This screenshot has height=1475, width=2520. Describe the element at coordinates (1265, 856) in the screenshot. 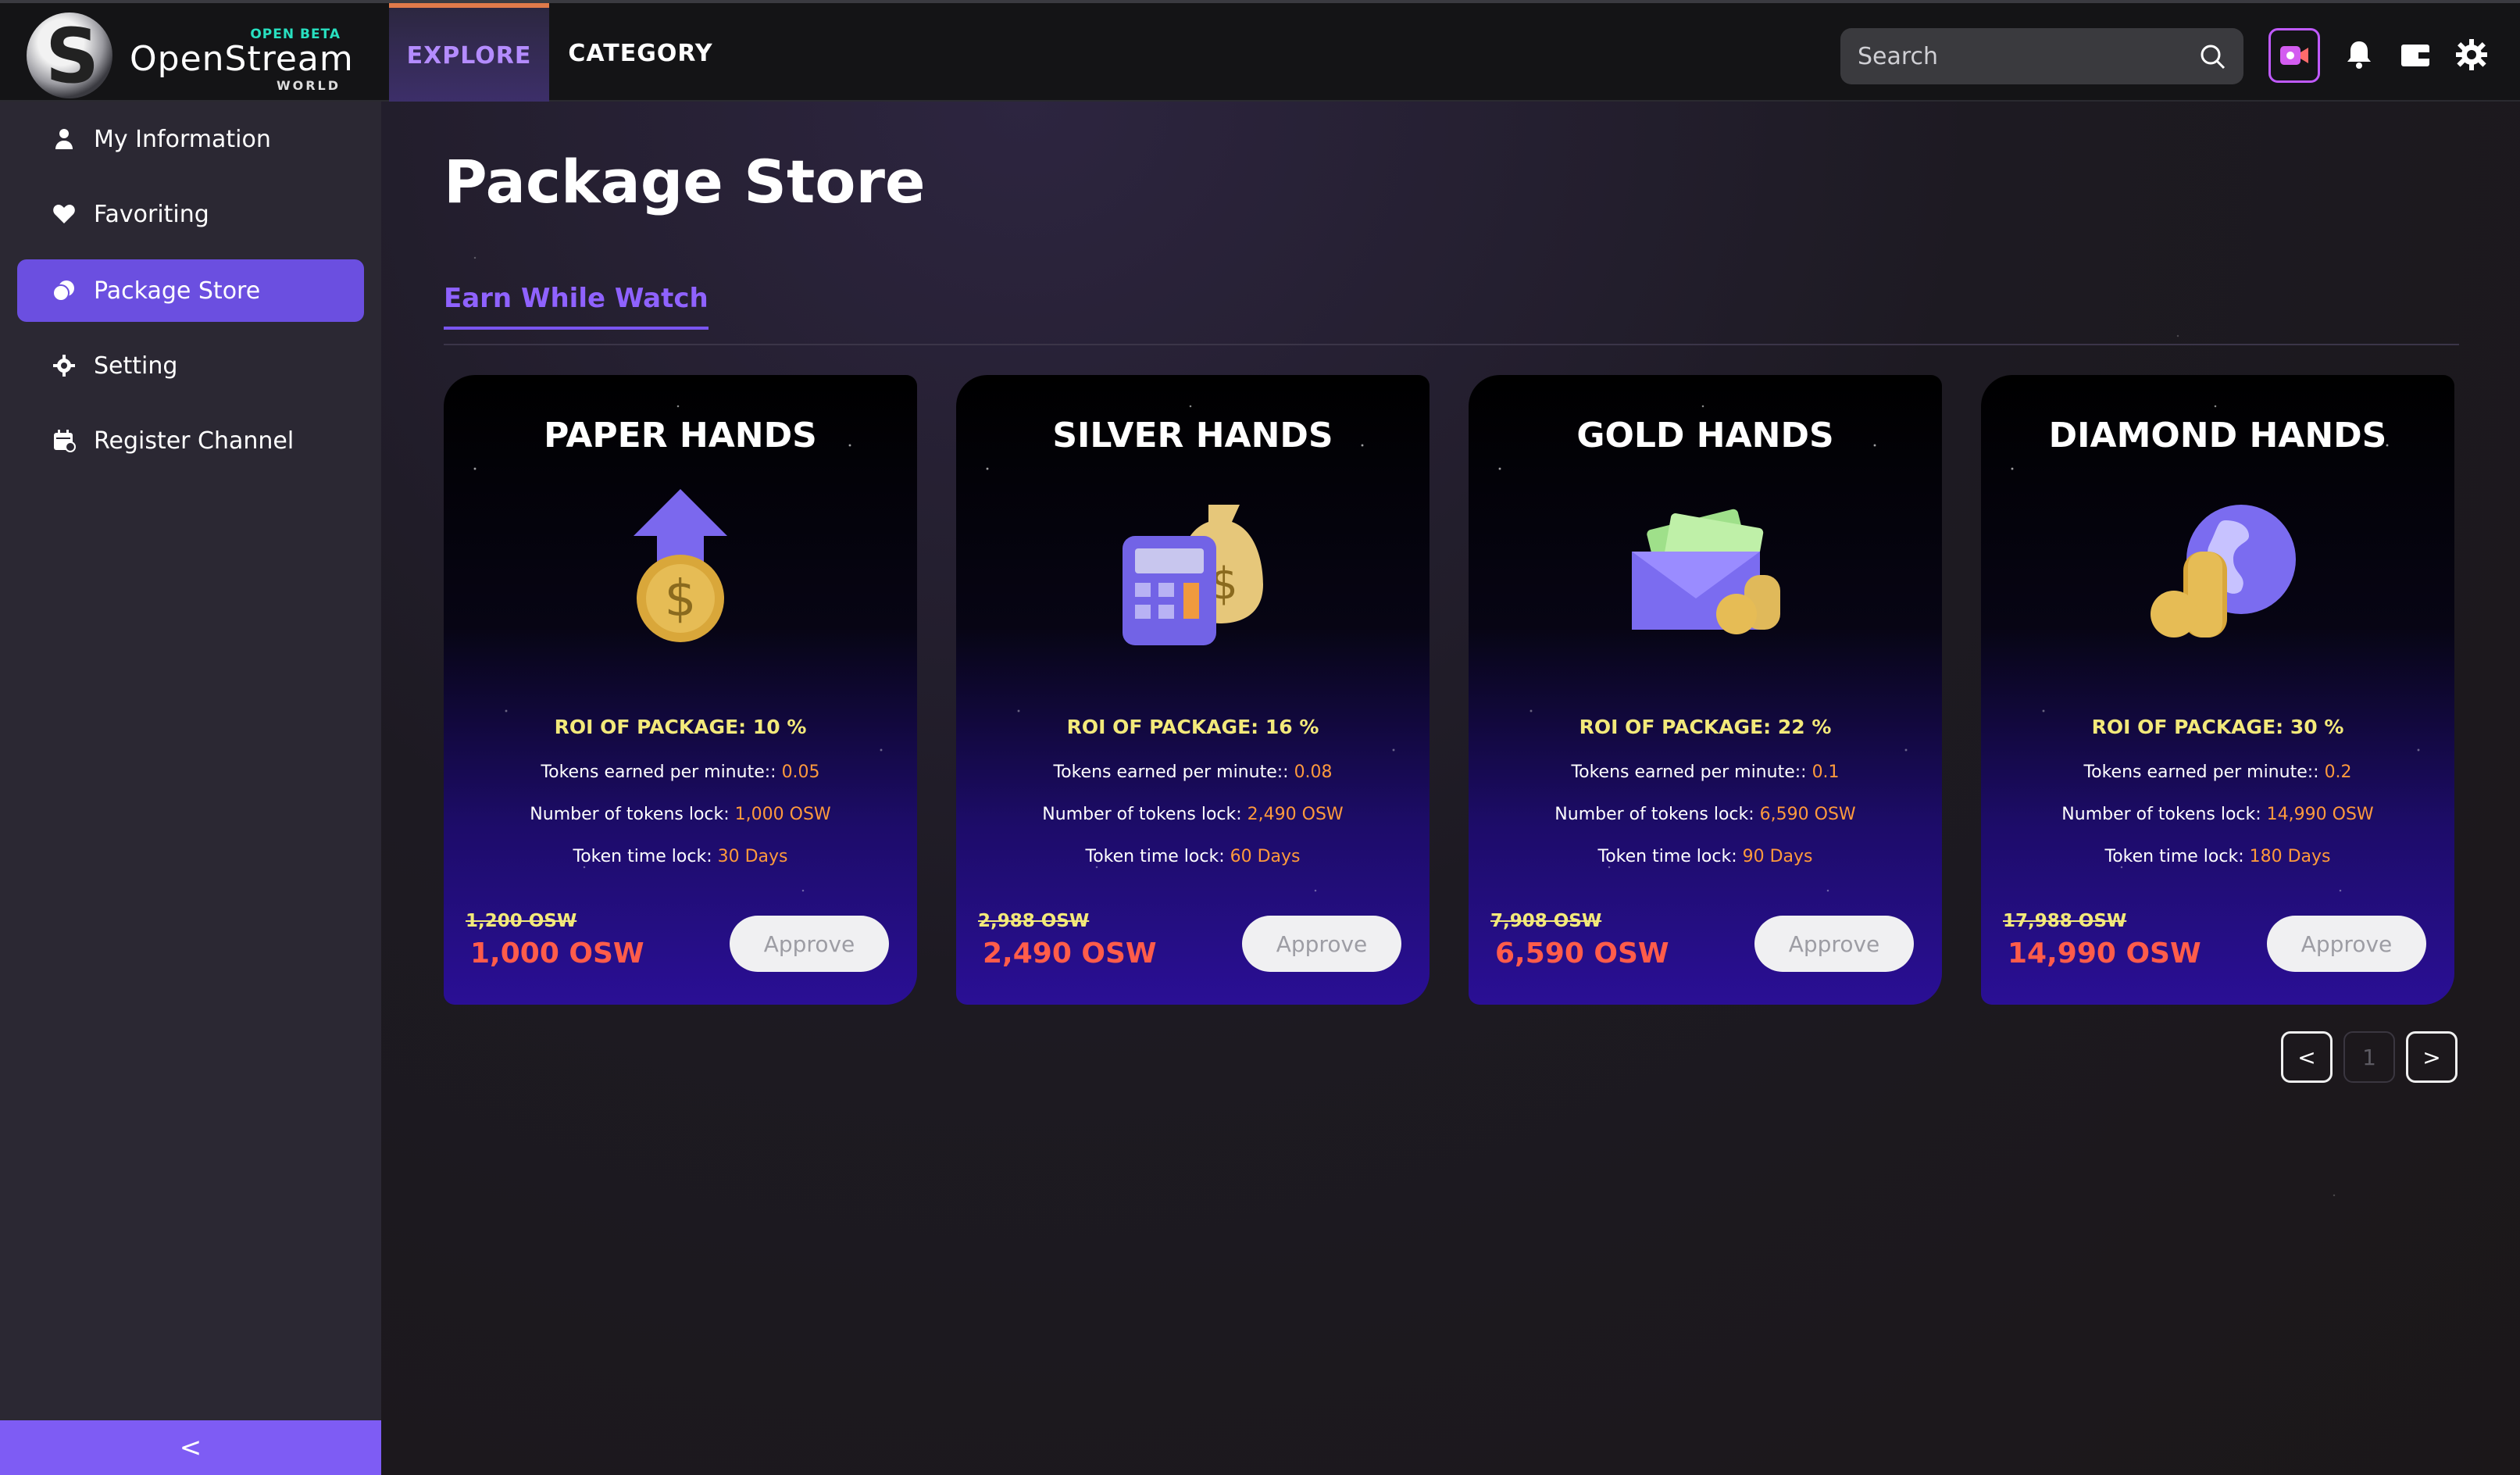

I see `time-lock-value: 60 Days` at that location.